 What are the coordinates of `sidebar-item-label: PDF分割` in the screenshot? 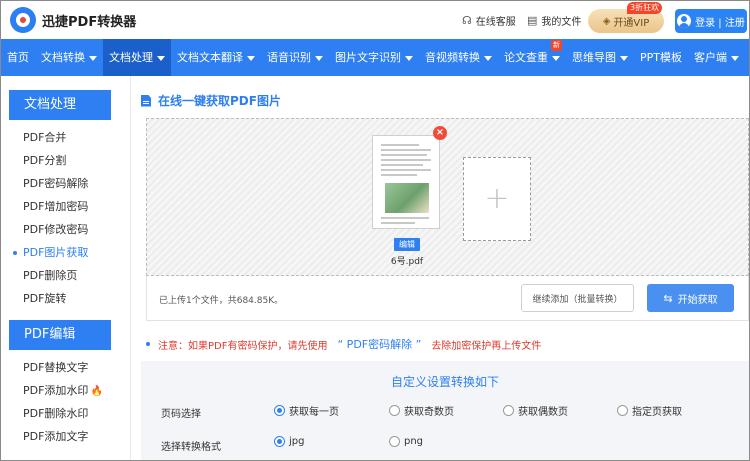 It's located at (45, 160).